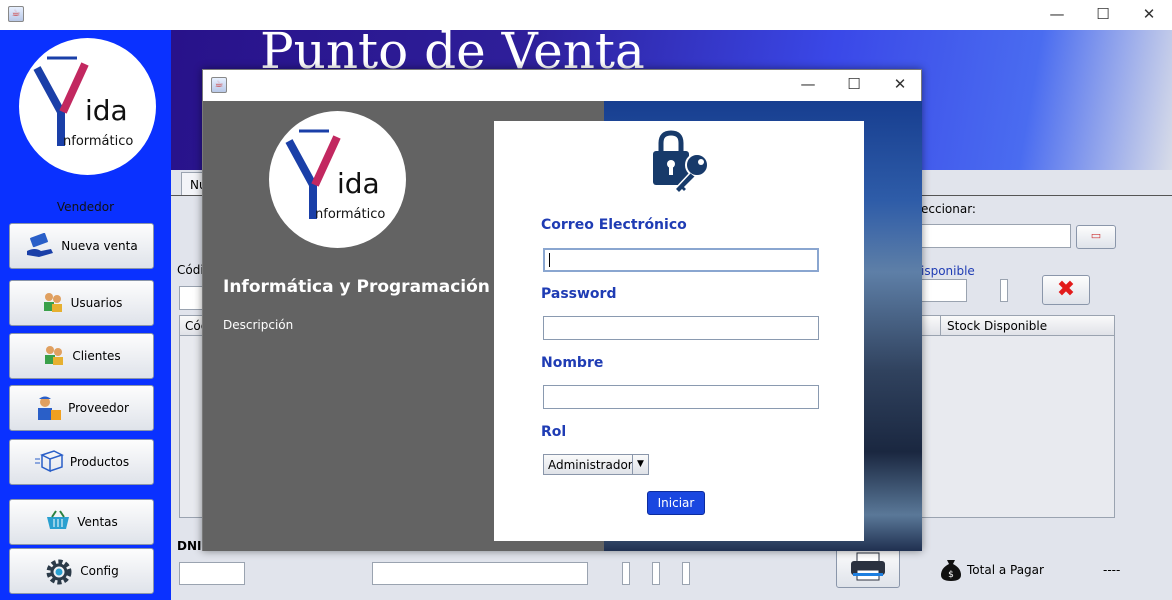 Image resolution: width=1172 pixels, height=600 pixels. Describe the element at coordinates (48, 408) in the screenshot. I see `supplier-icon` at that location.